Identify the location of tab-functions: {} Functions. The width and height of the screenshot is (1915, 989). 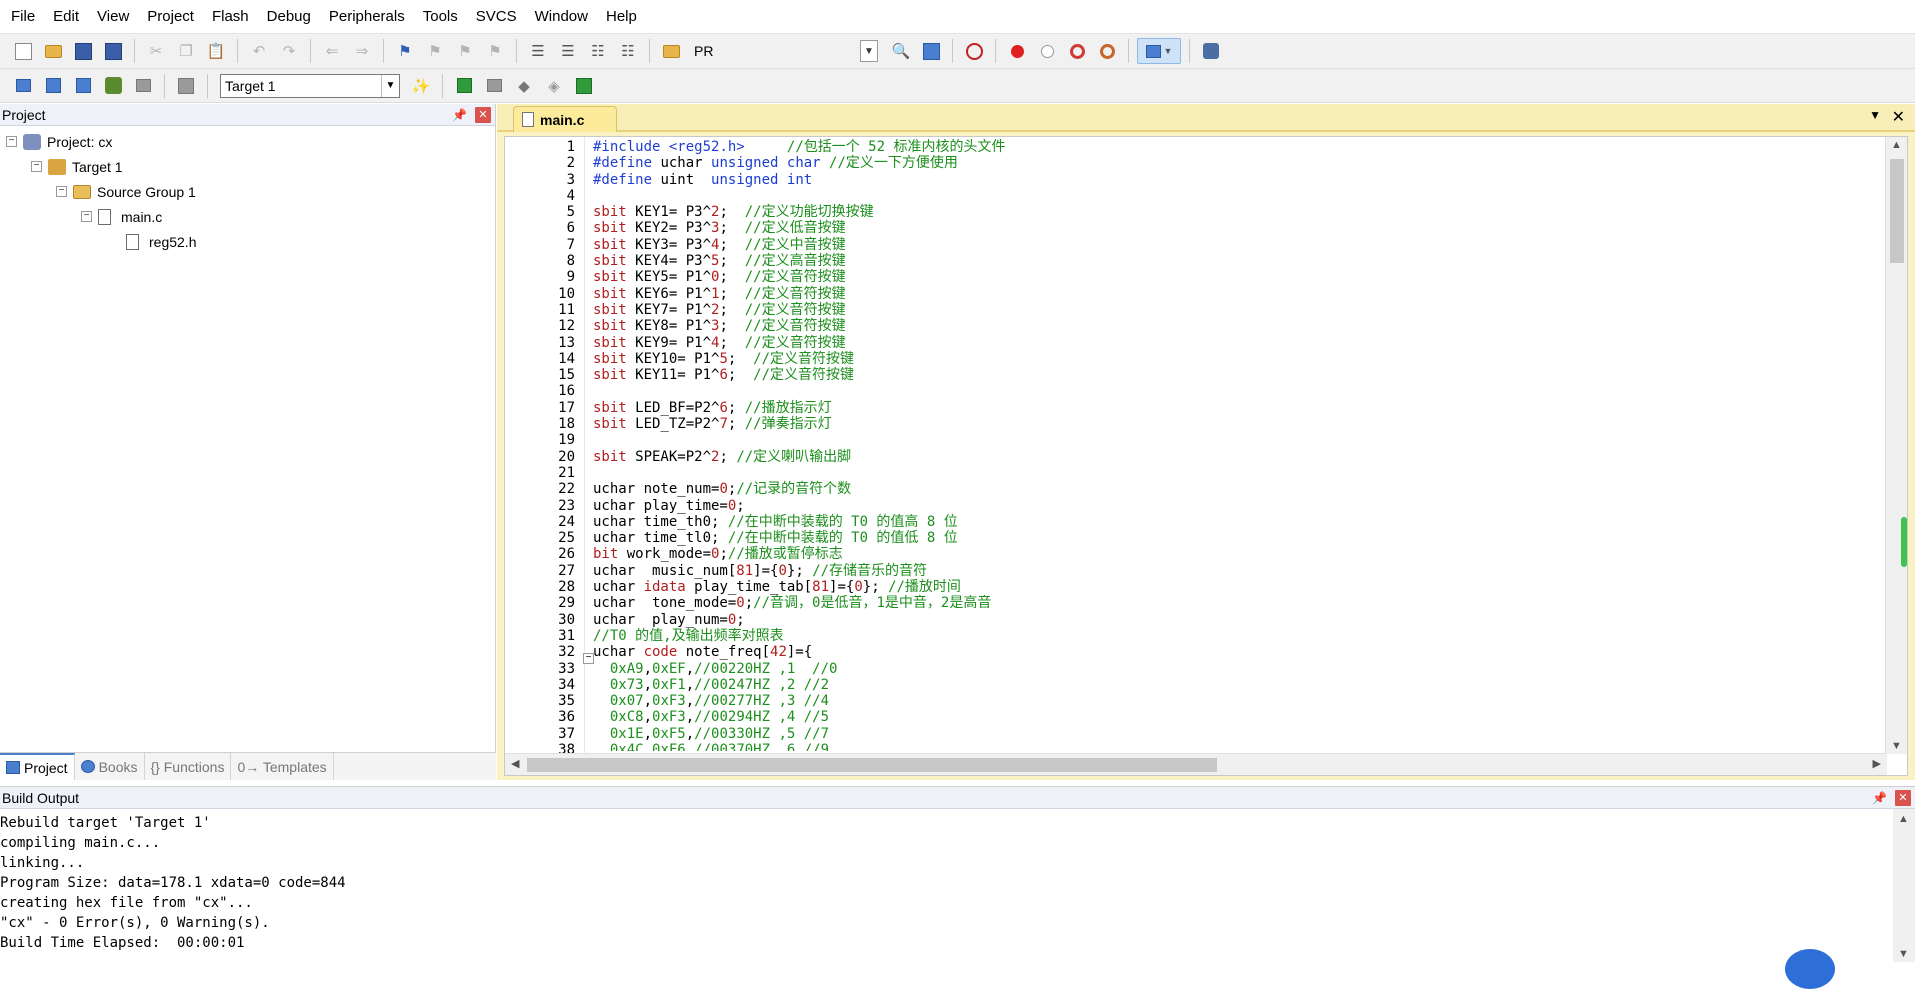
(188, 766).